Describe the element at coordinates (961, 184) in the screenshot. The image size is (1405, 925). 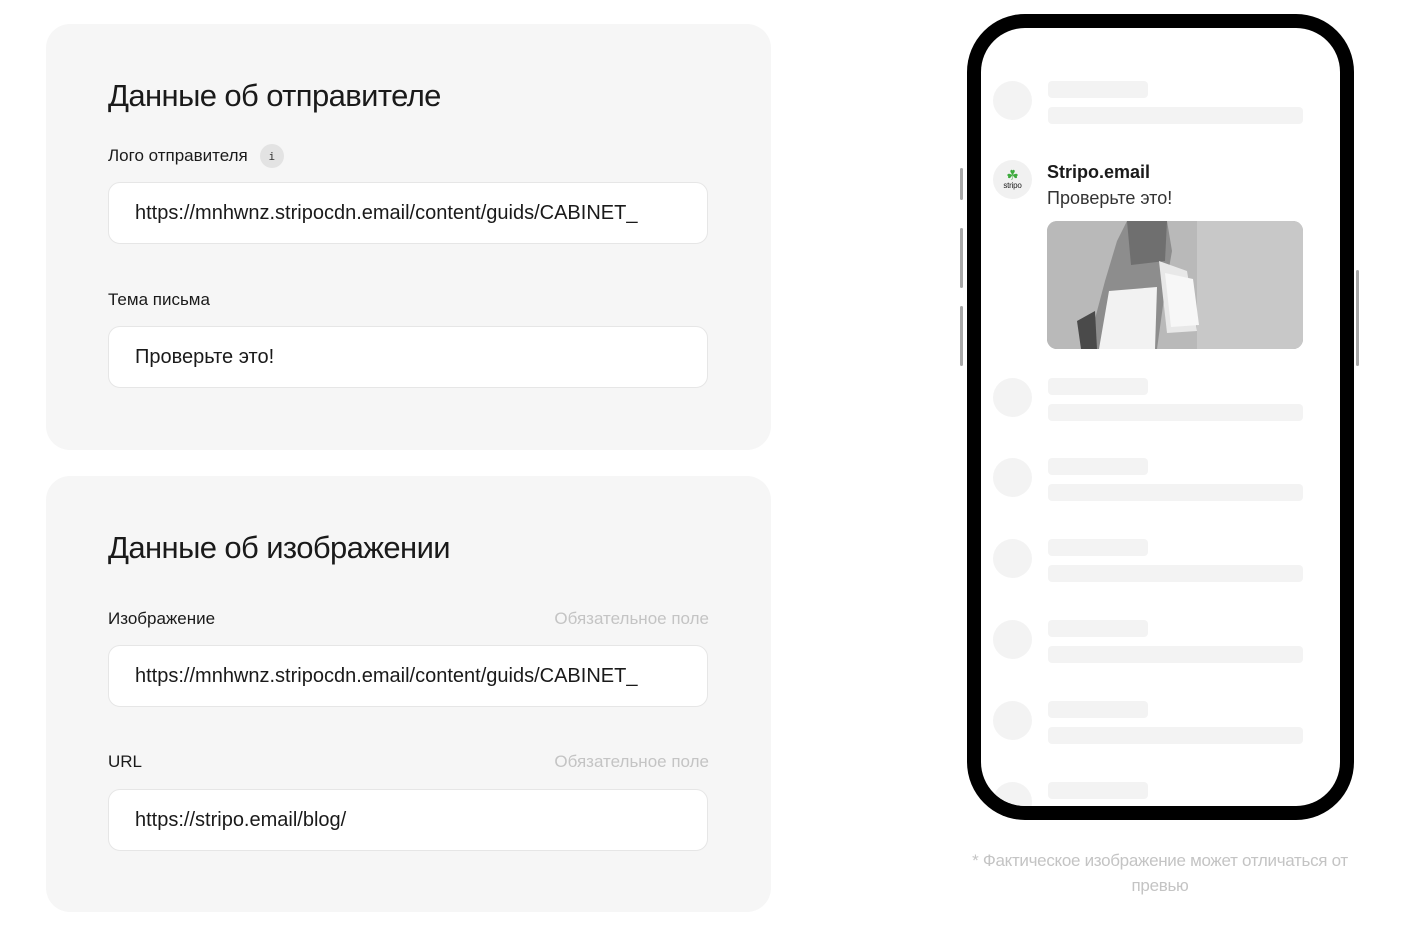
I see `phone-mute-button` at that location.